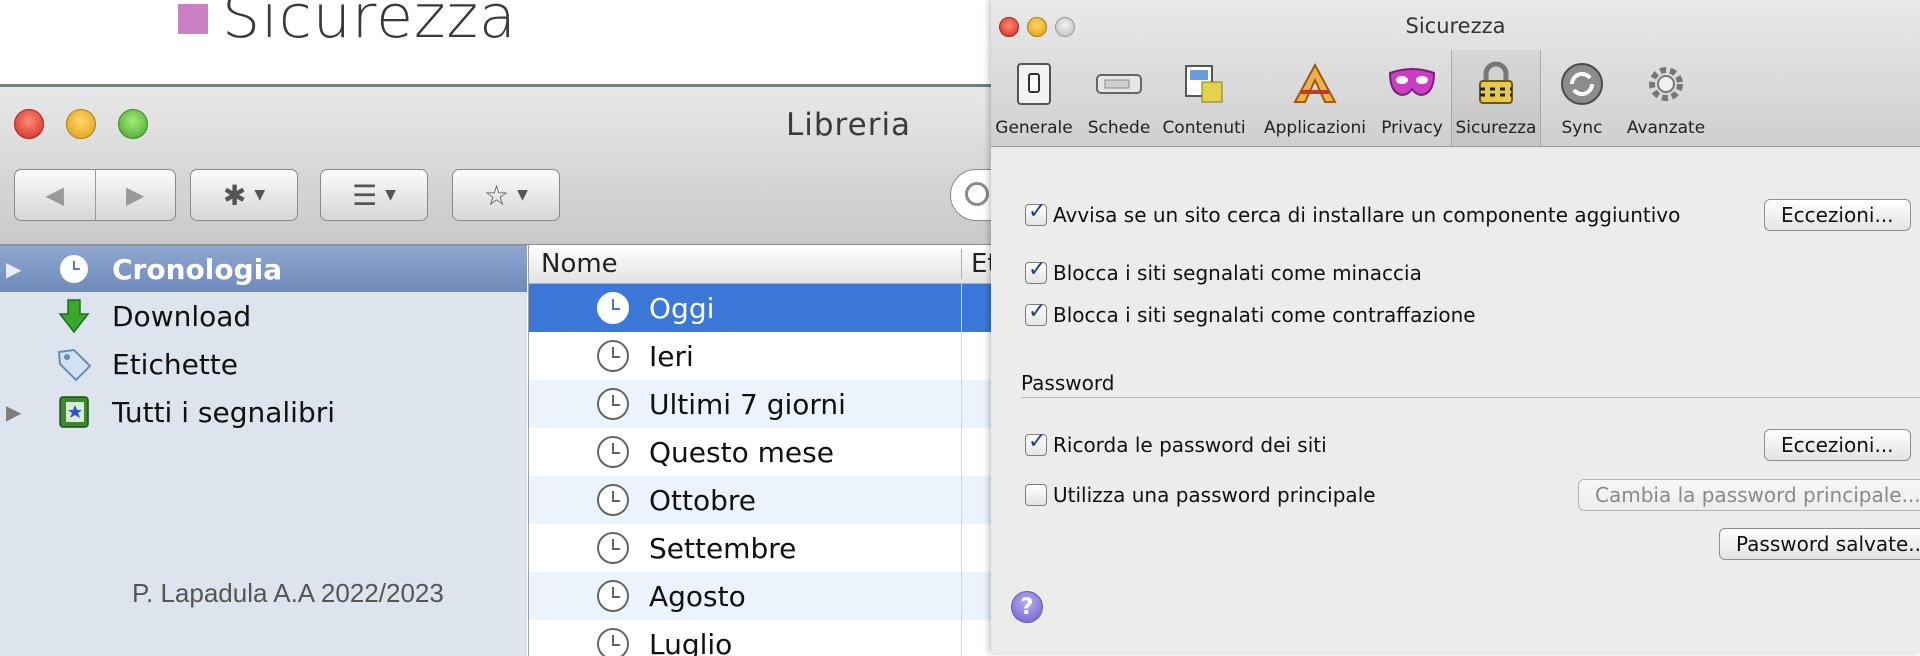 This screenshot has width=1920, height=656. Describe the element at coordinates (1470, 397) in the screenshot. I see `section-divider` at that location.